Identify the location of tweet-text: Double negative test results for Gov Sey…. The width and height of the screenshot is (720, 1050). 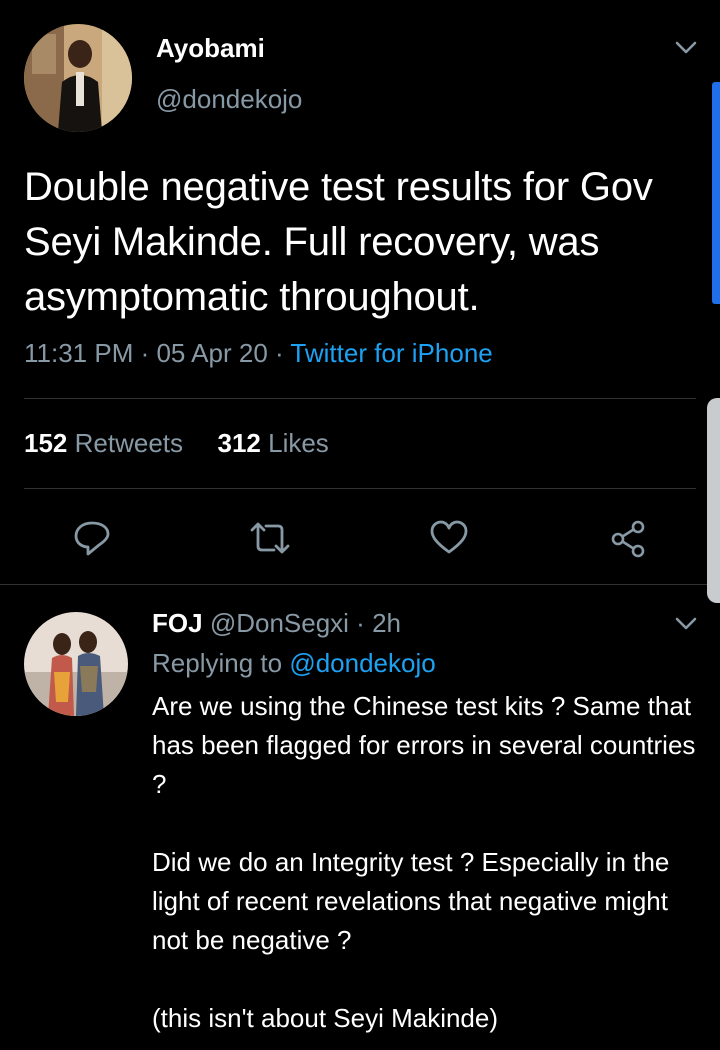
(338, 242).